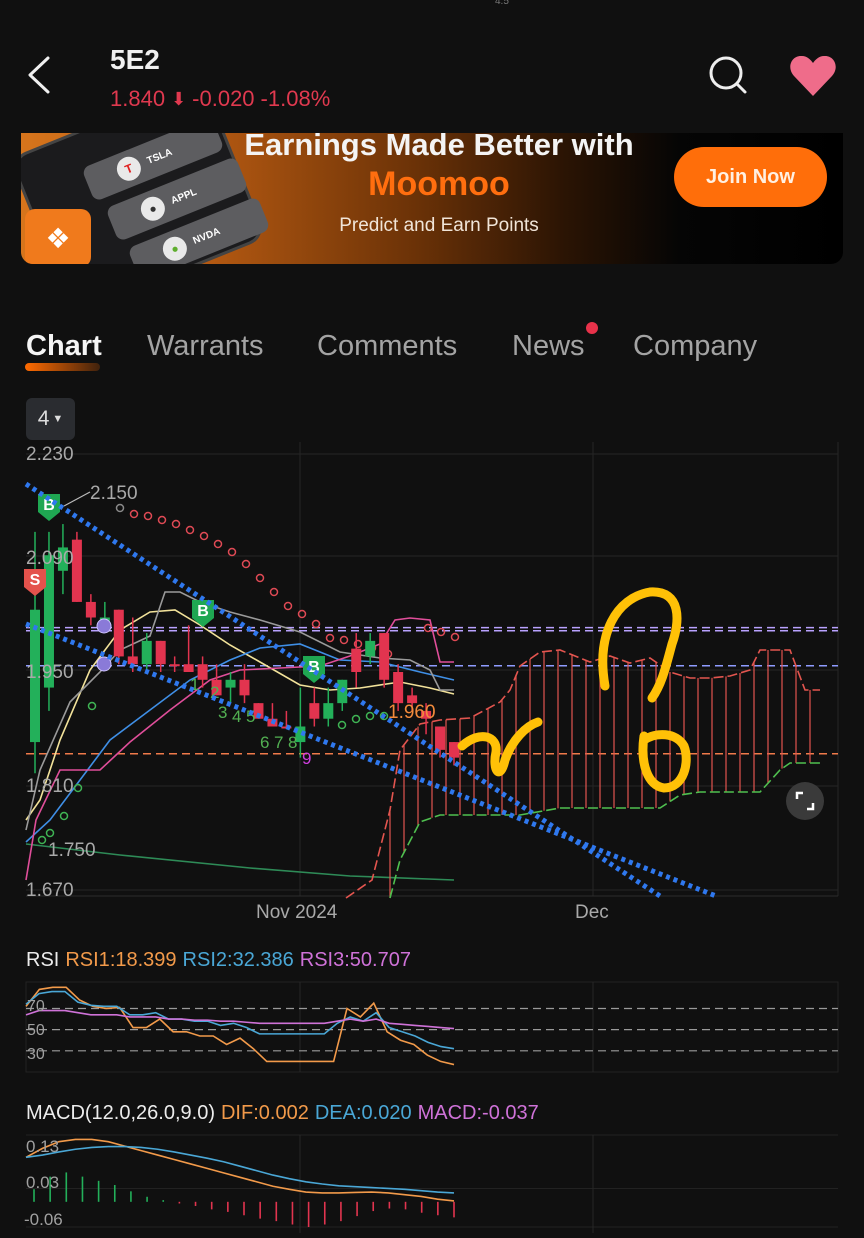 The width and height of the screenshot is (864, 1238). I want to click on macd-value-legend: MACD:-0.037, so click(478, 1113).